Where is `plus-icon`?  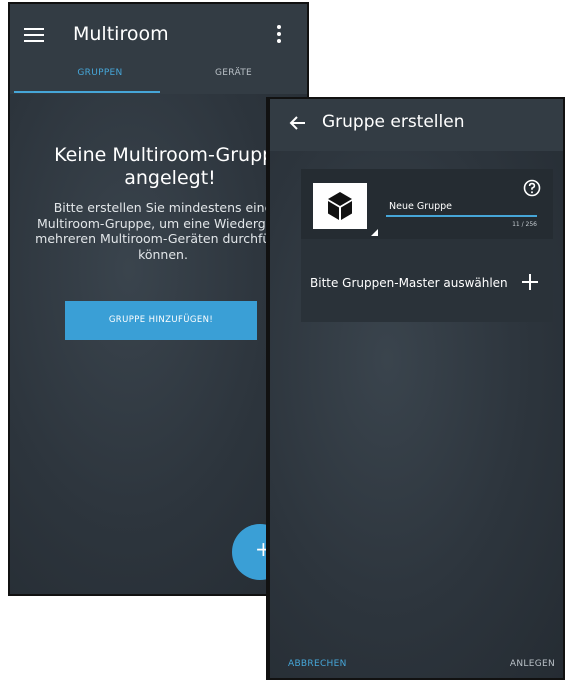 plus-icon is located at coordinates (530, 282).